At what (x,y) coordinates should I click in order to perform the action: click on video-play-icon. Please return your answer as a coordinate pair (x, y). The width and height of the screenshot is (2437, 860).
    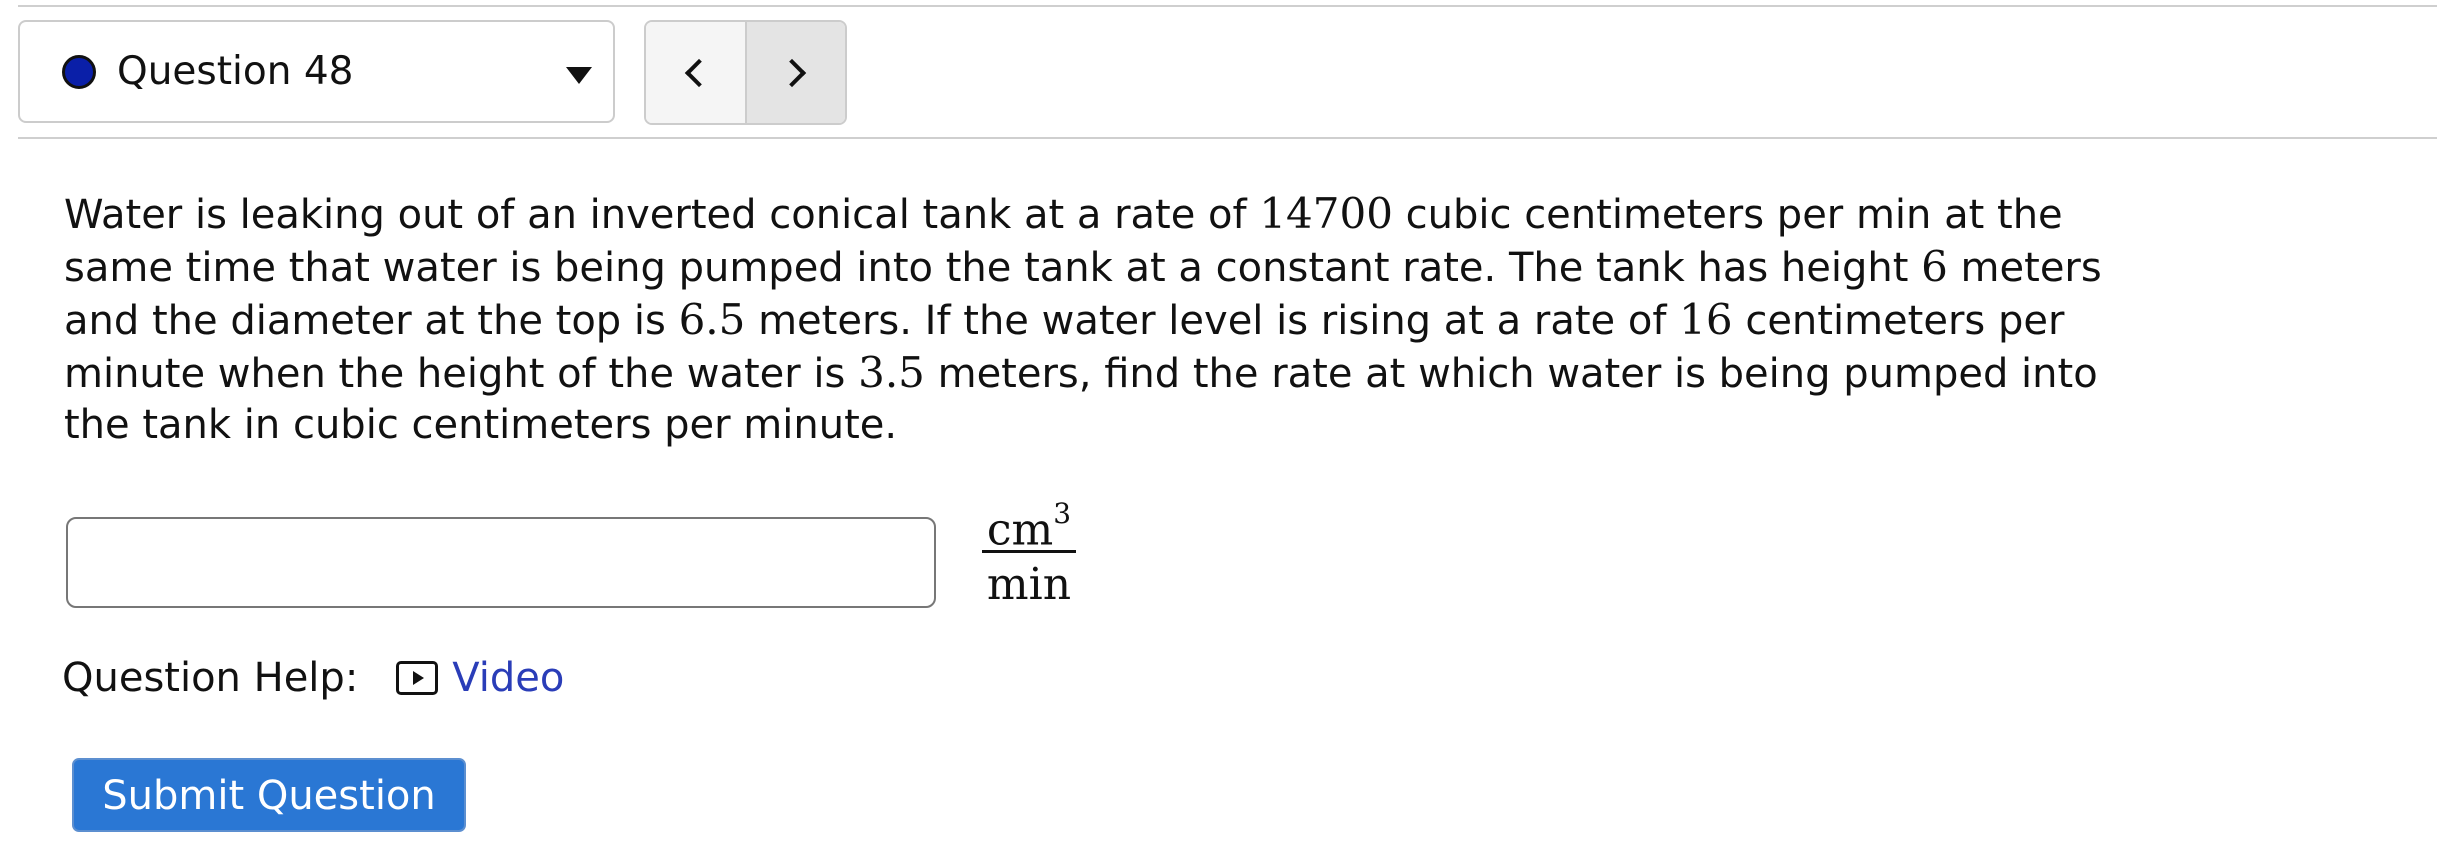
    Looking at the image, I should click on (417, 678).